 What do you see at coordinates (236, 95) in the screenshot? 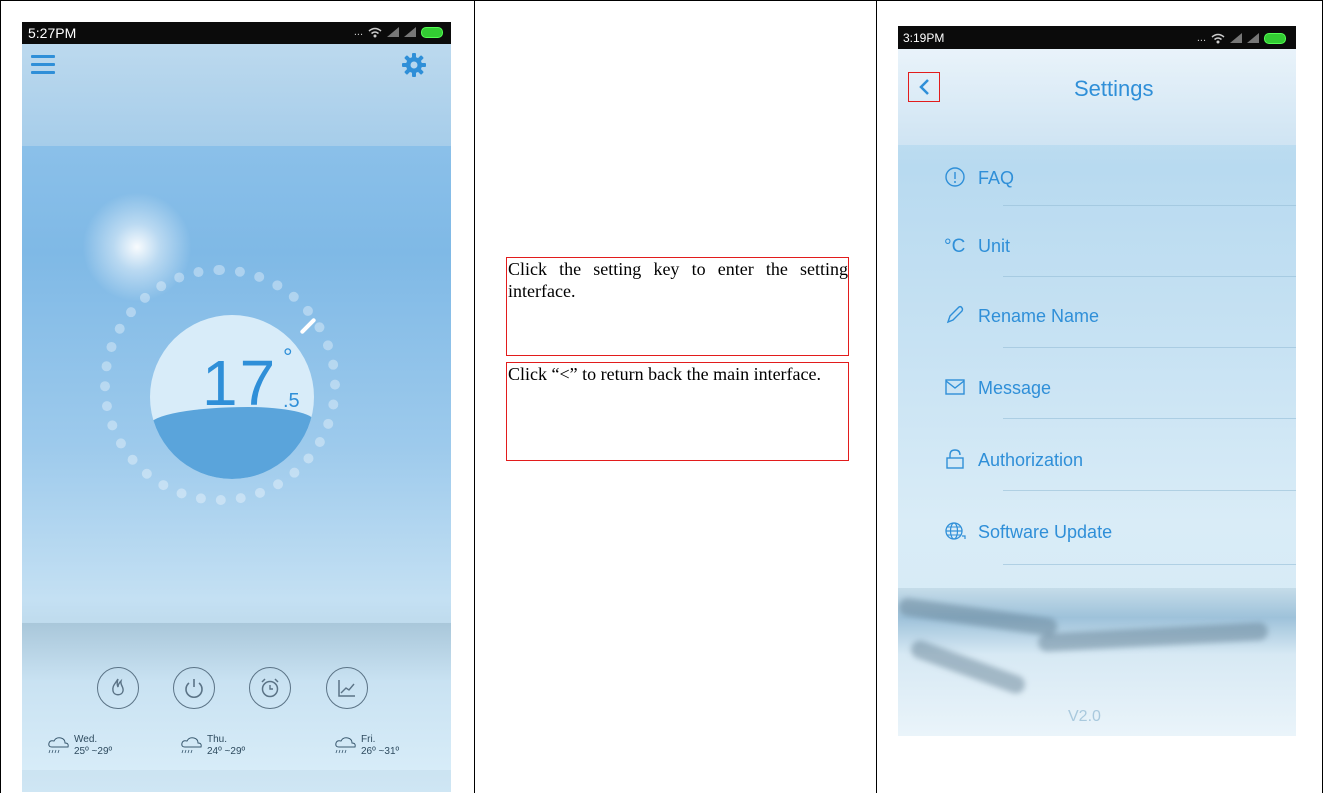
I see `header-band` at bounding box center [236, 95].